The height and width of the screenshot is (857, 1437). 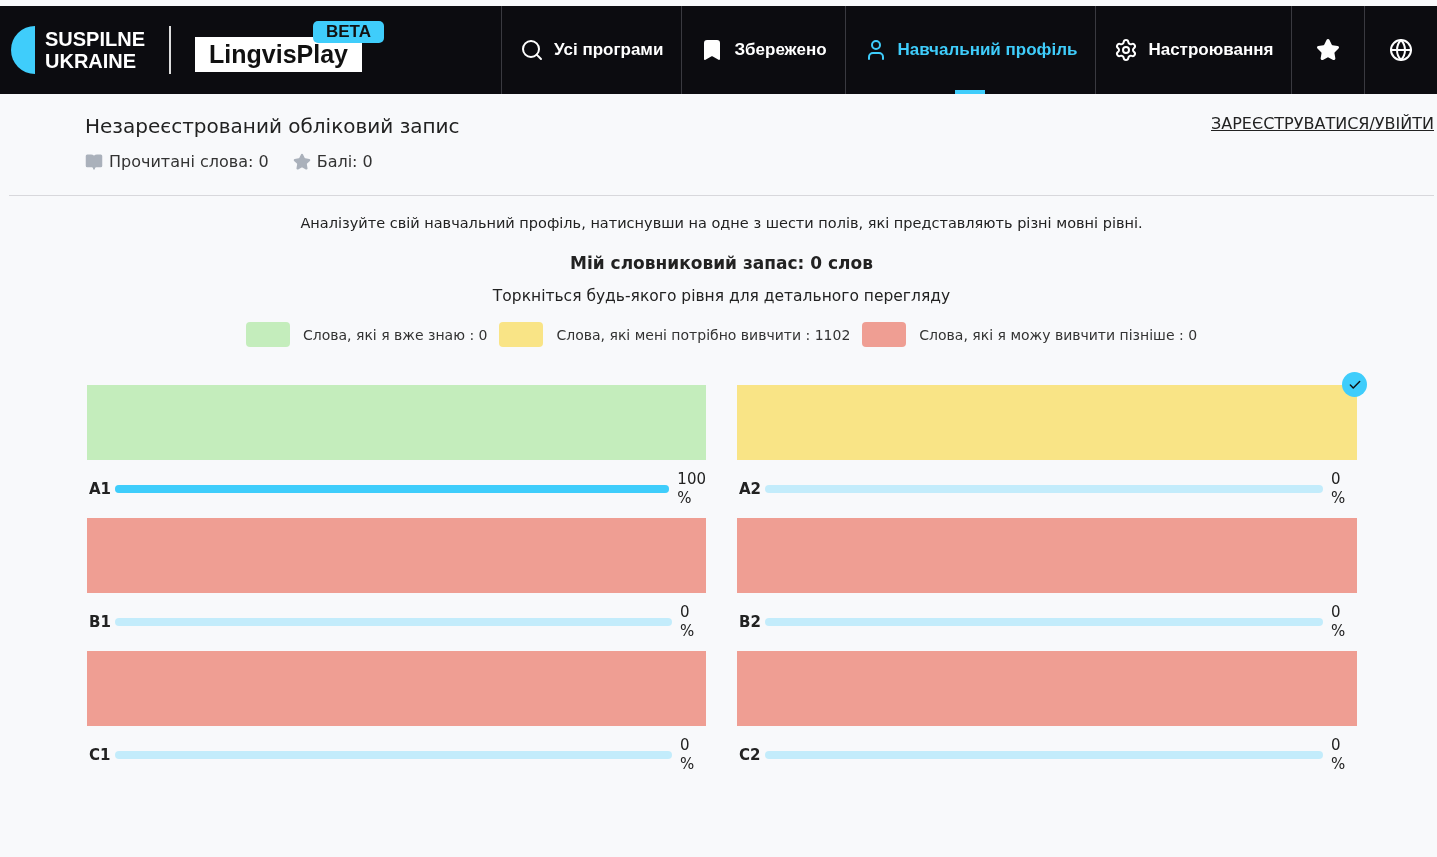 I want to click on level-name: C1, so click(x=100, y=755).